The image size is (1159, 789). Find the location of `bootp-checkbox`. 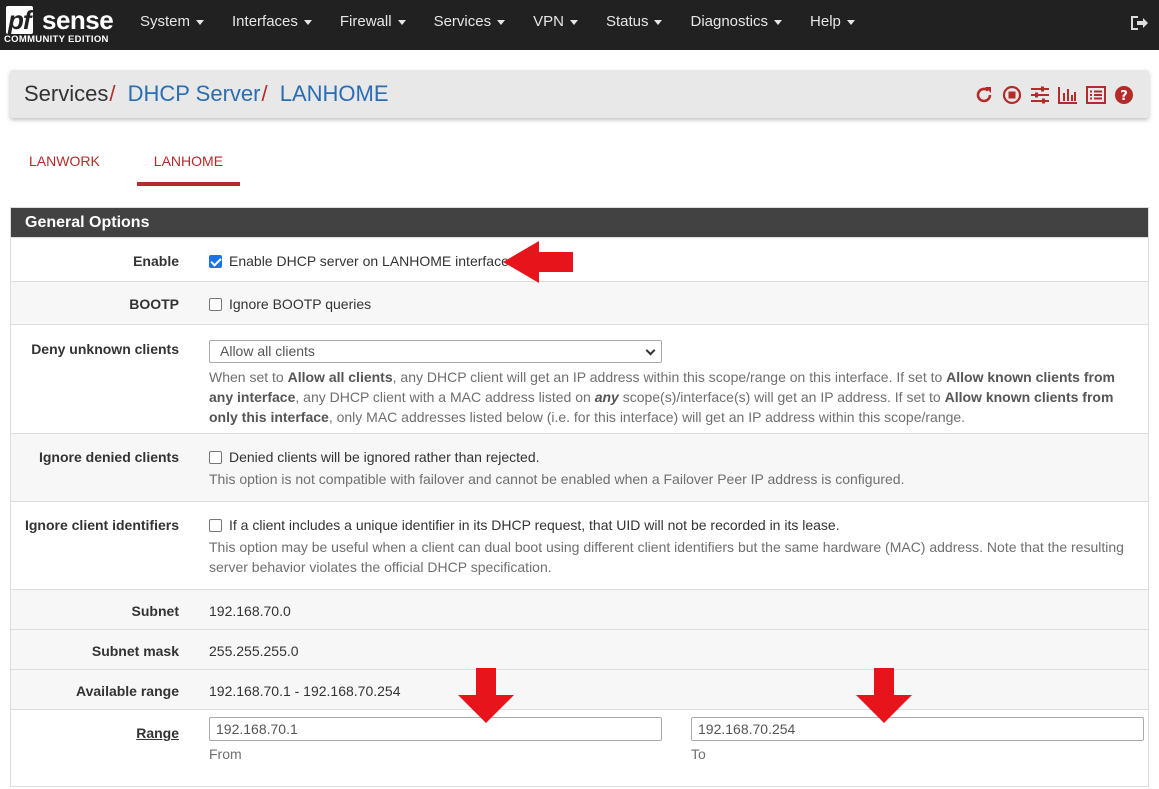

bootp-checkbox is located at coordinates (215, 304).